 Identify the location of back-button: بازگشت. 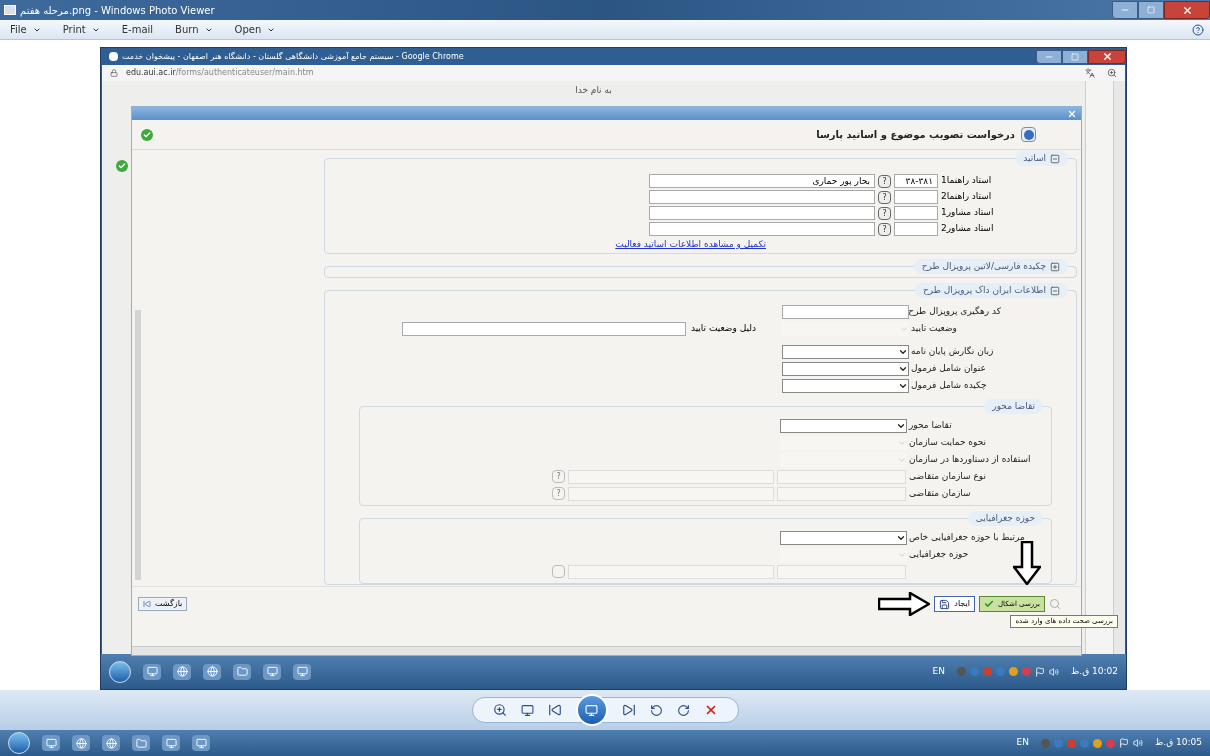
(163, 604).